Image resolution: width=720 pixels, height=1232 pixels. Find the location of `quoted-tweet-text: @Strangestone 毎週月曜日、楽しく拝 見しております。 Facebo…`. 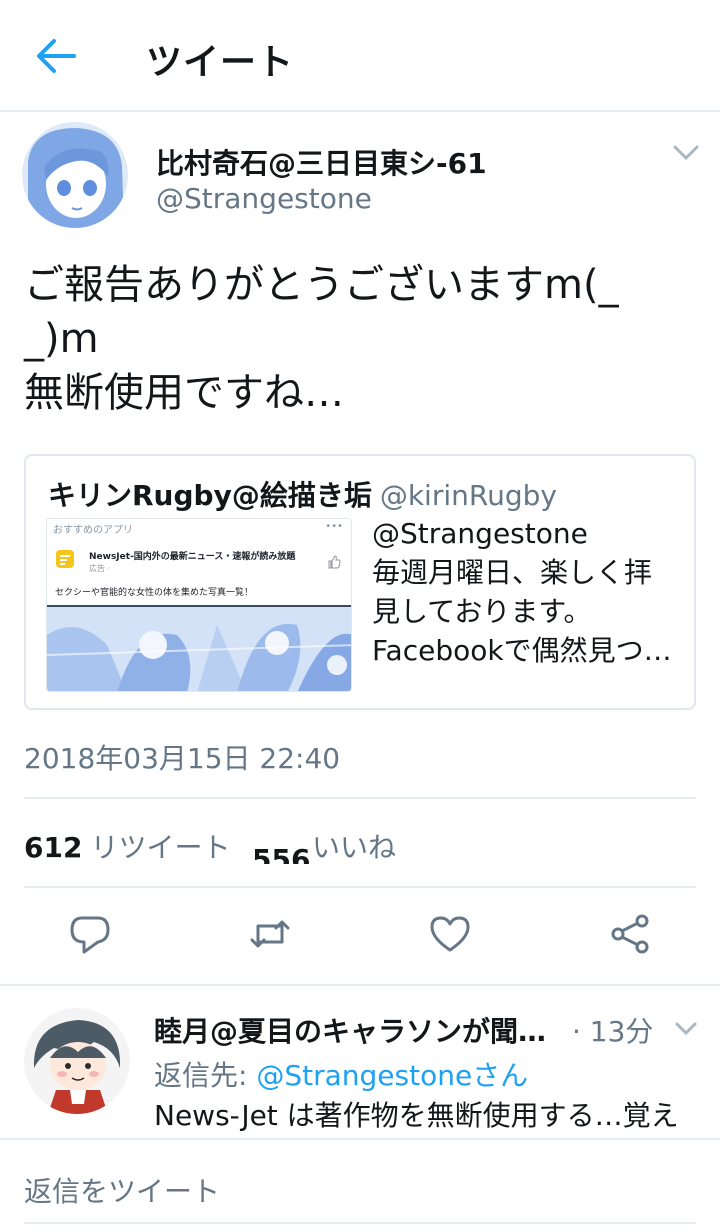

quoted-tweet-text: @Strangestone 毎週月曜日、楽しく拝 見しております。 Facebo… is located at coordinates (532, 592).